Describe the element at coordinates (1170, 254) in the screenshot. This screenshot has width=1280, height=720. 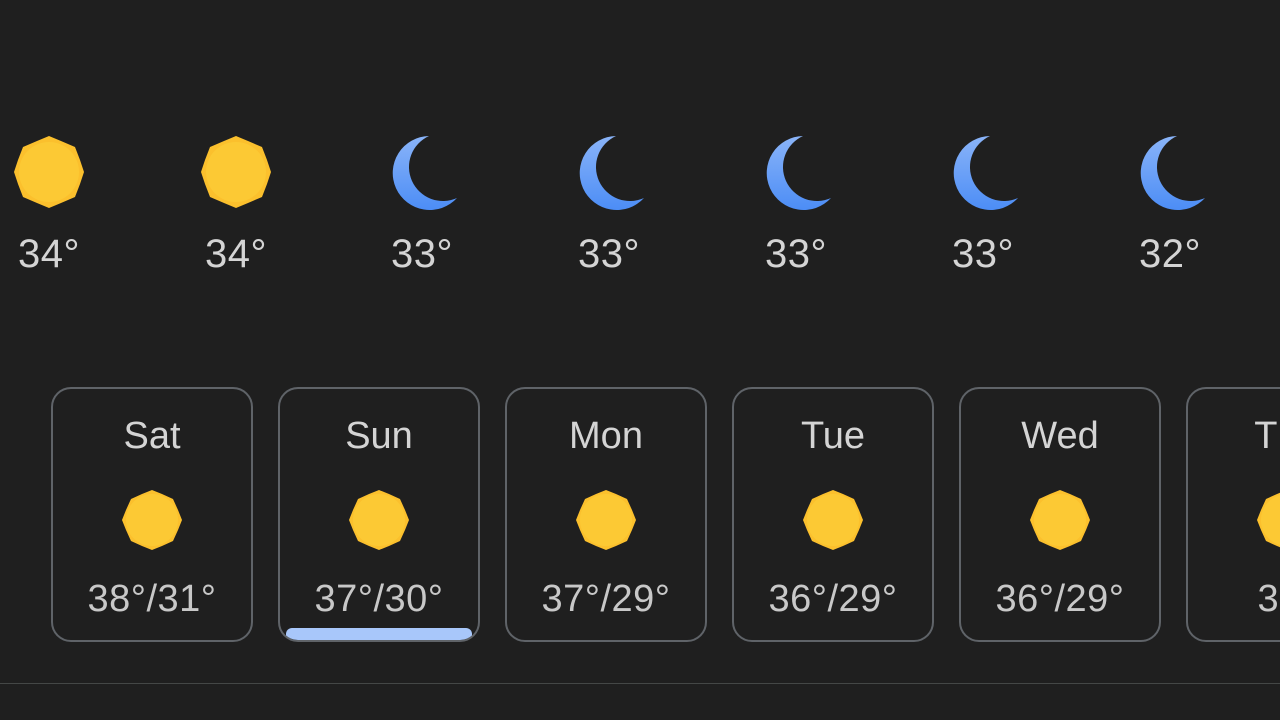
I see `hourly-temp: 32°` at that location.